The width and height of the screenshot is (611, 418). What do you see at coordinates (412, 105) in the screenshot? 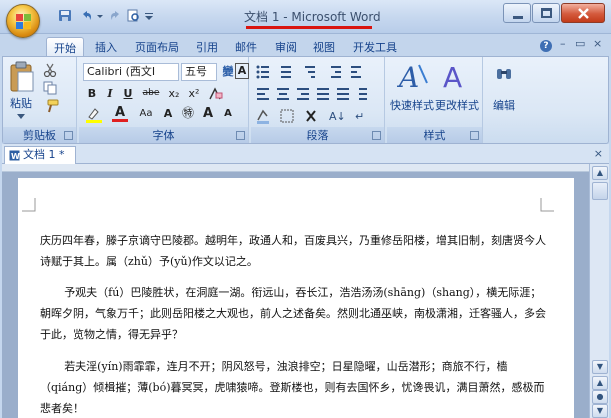
I see `quick-styles-label: 快速样式` at bounding box center [412, 105].